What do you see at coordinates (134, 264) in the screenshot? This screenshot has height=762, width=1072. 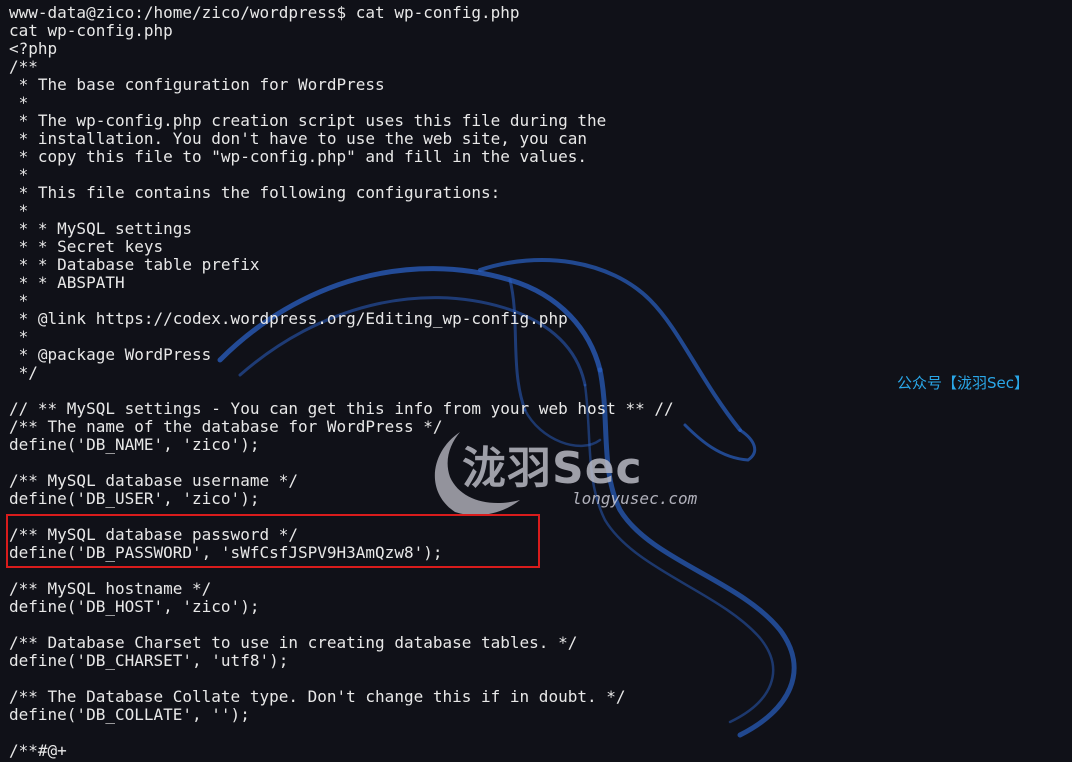 I see `terminal-line: * * Database table prefix` at bounding box center [134, 264].